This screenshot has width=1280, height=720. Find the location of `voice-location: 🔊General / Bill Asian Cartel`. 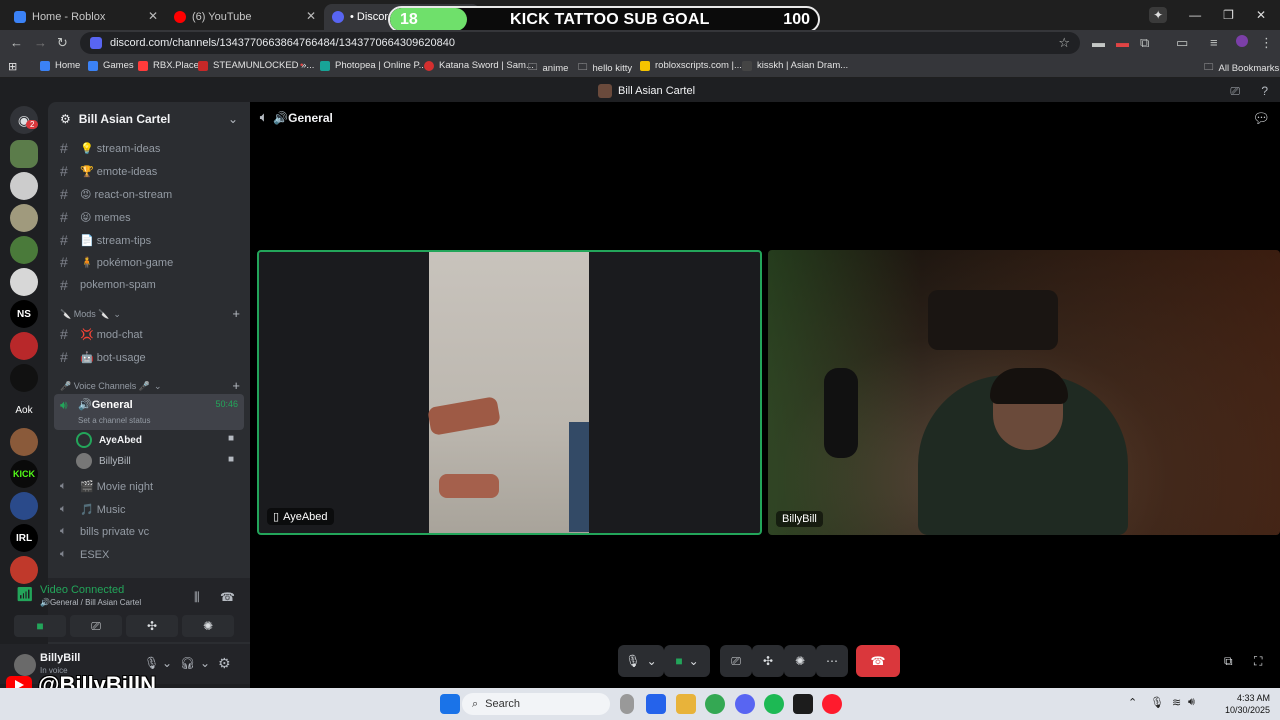

voice-location: 🔊General / Bill Asian Cartel is located at coordinates (90, 602).